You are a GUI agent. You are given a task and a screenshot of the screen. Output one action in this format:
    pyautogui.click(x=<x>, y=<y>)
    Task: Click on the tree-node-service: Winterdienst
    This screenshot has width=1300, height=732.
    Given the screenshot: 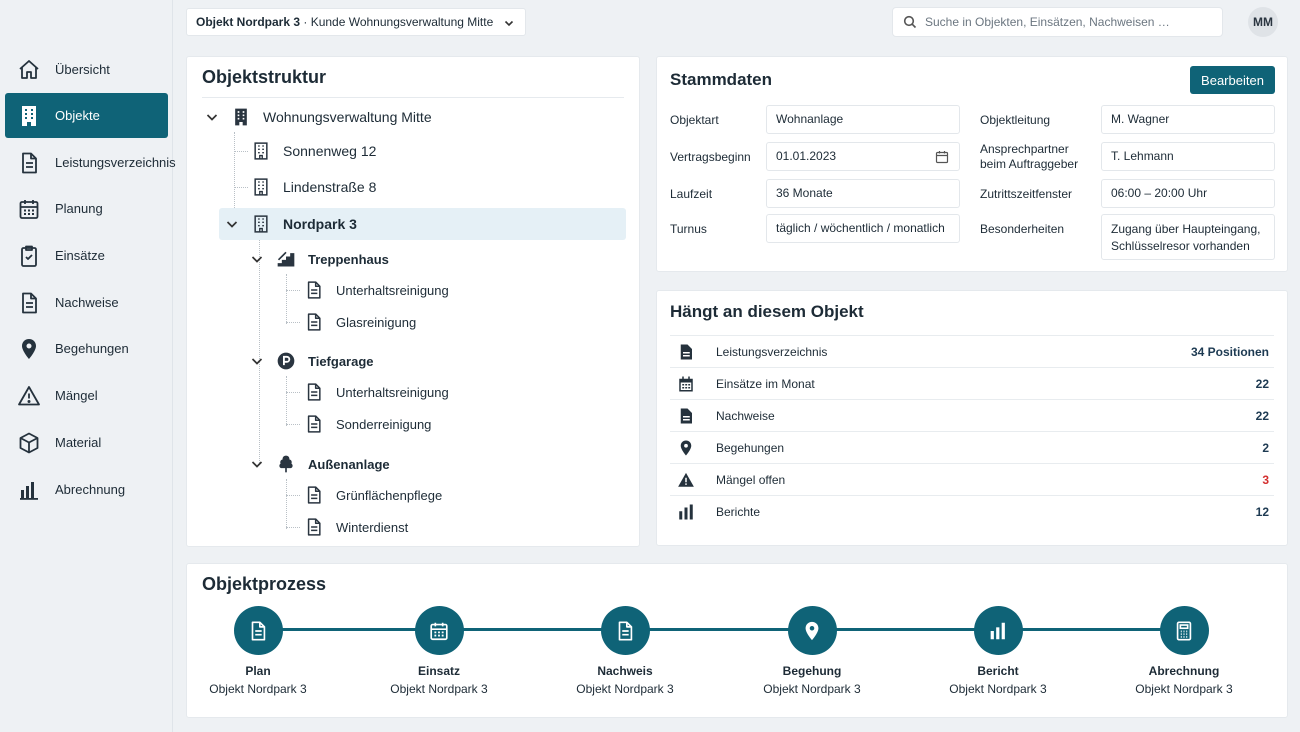 What is the action you would take?
    pyautogui.click(x=356, y=527)
    